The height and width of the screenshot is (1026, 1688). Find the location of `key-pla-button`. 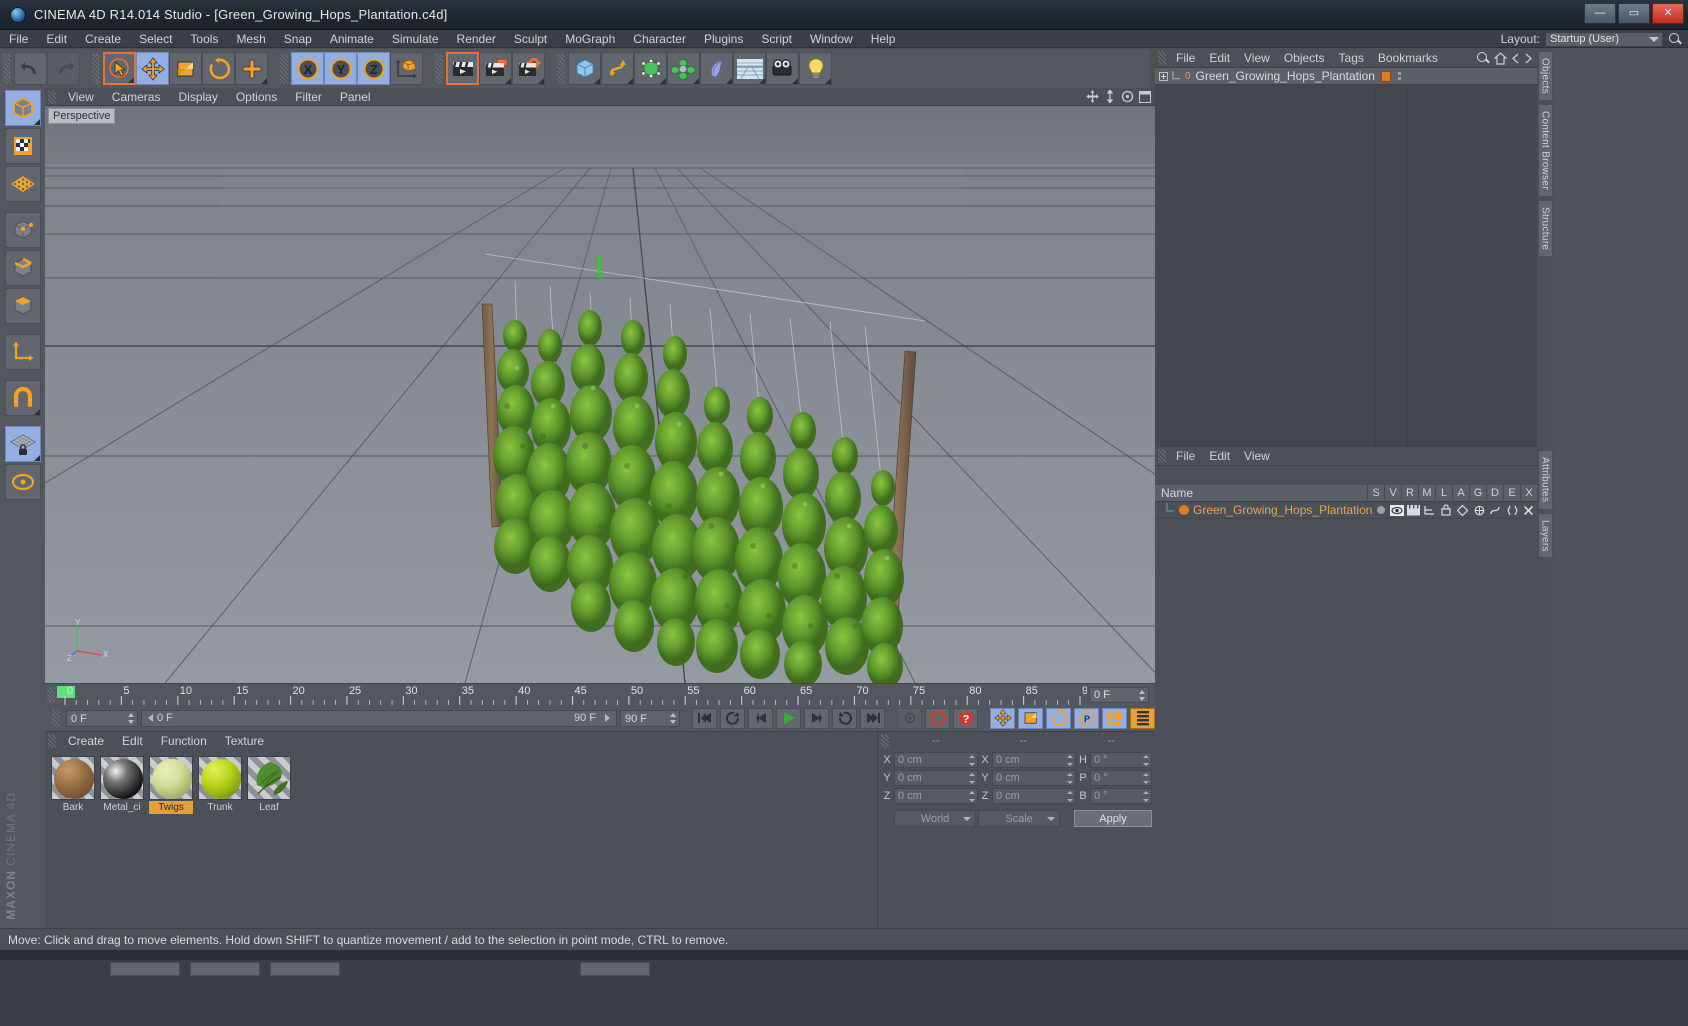

key-pla-button is located at coordinates (1114, 718).